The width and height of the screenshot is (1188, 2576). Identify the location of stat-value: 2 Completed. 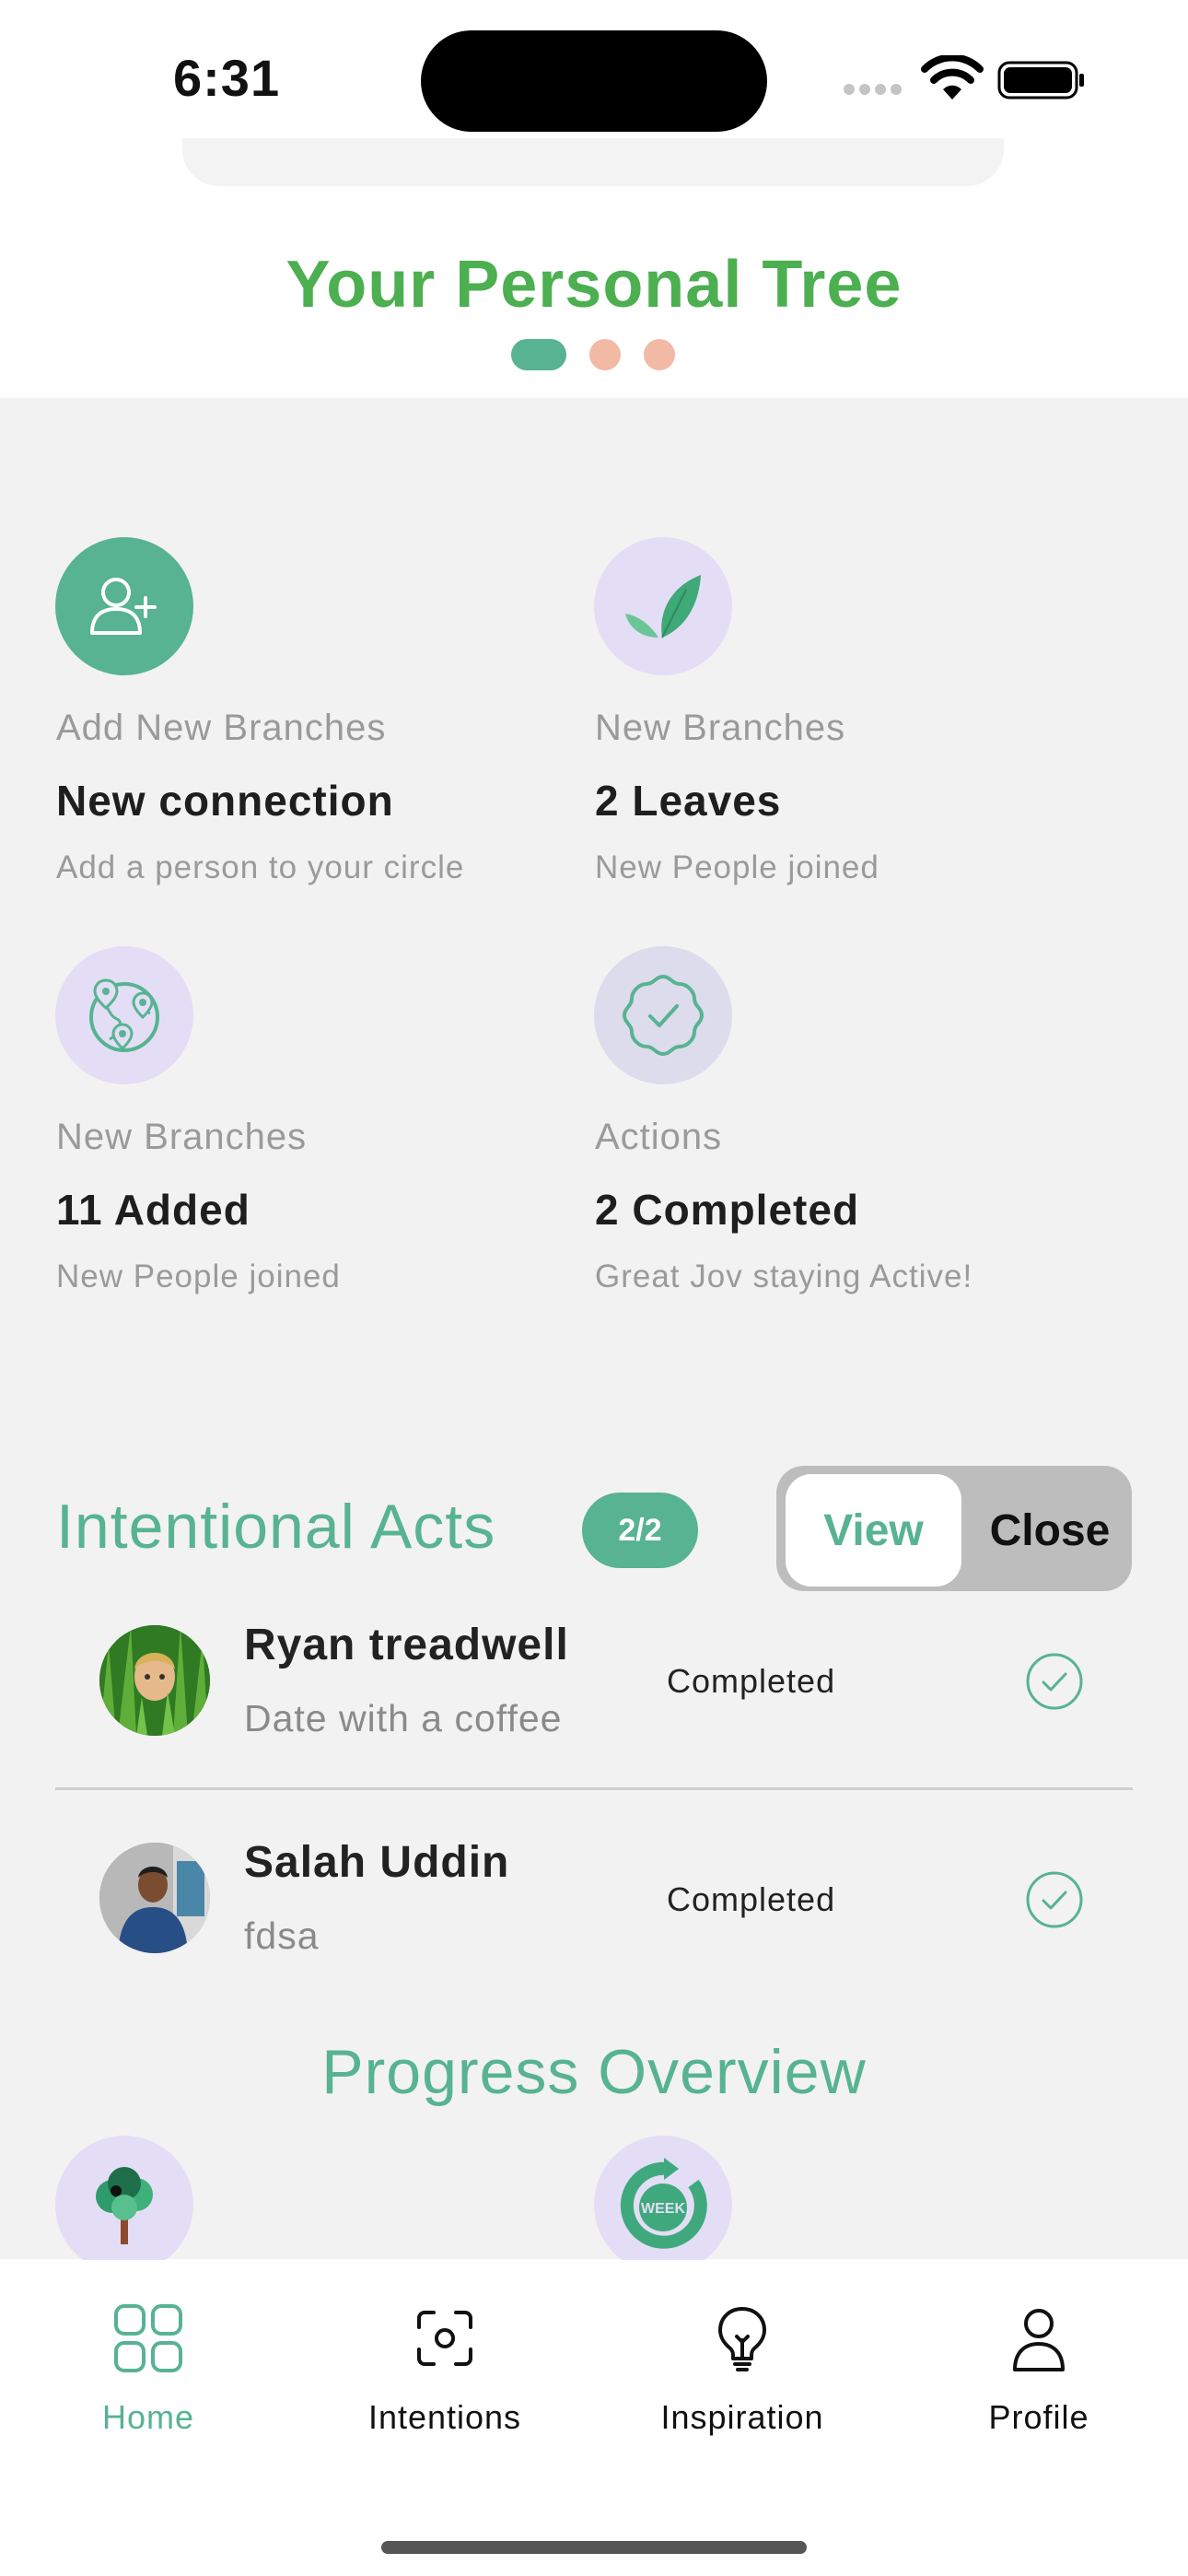
(727, 1210).